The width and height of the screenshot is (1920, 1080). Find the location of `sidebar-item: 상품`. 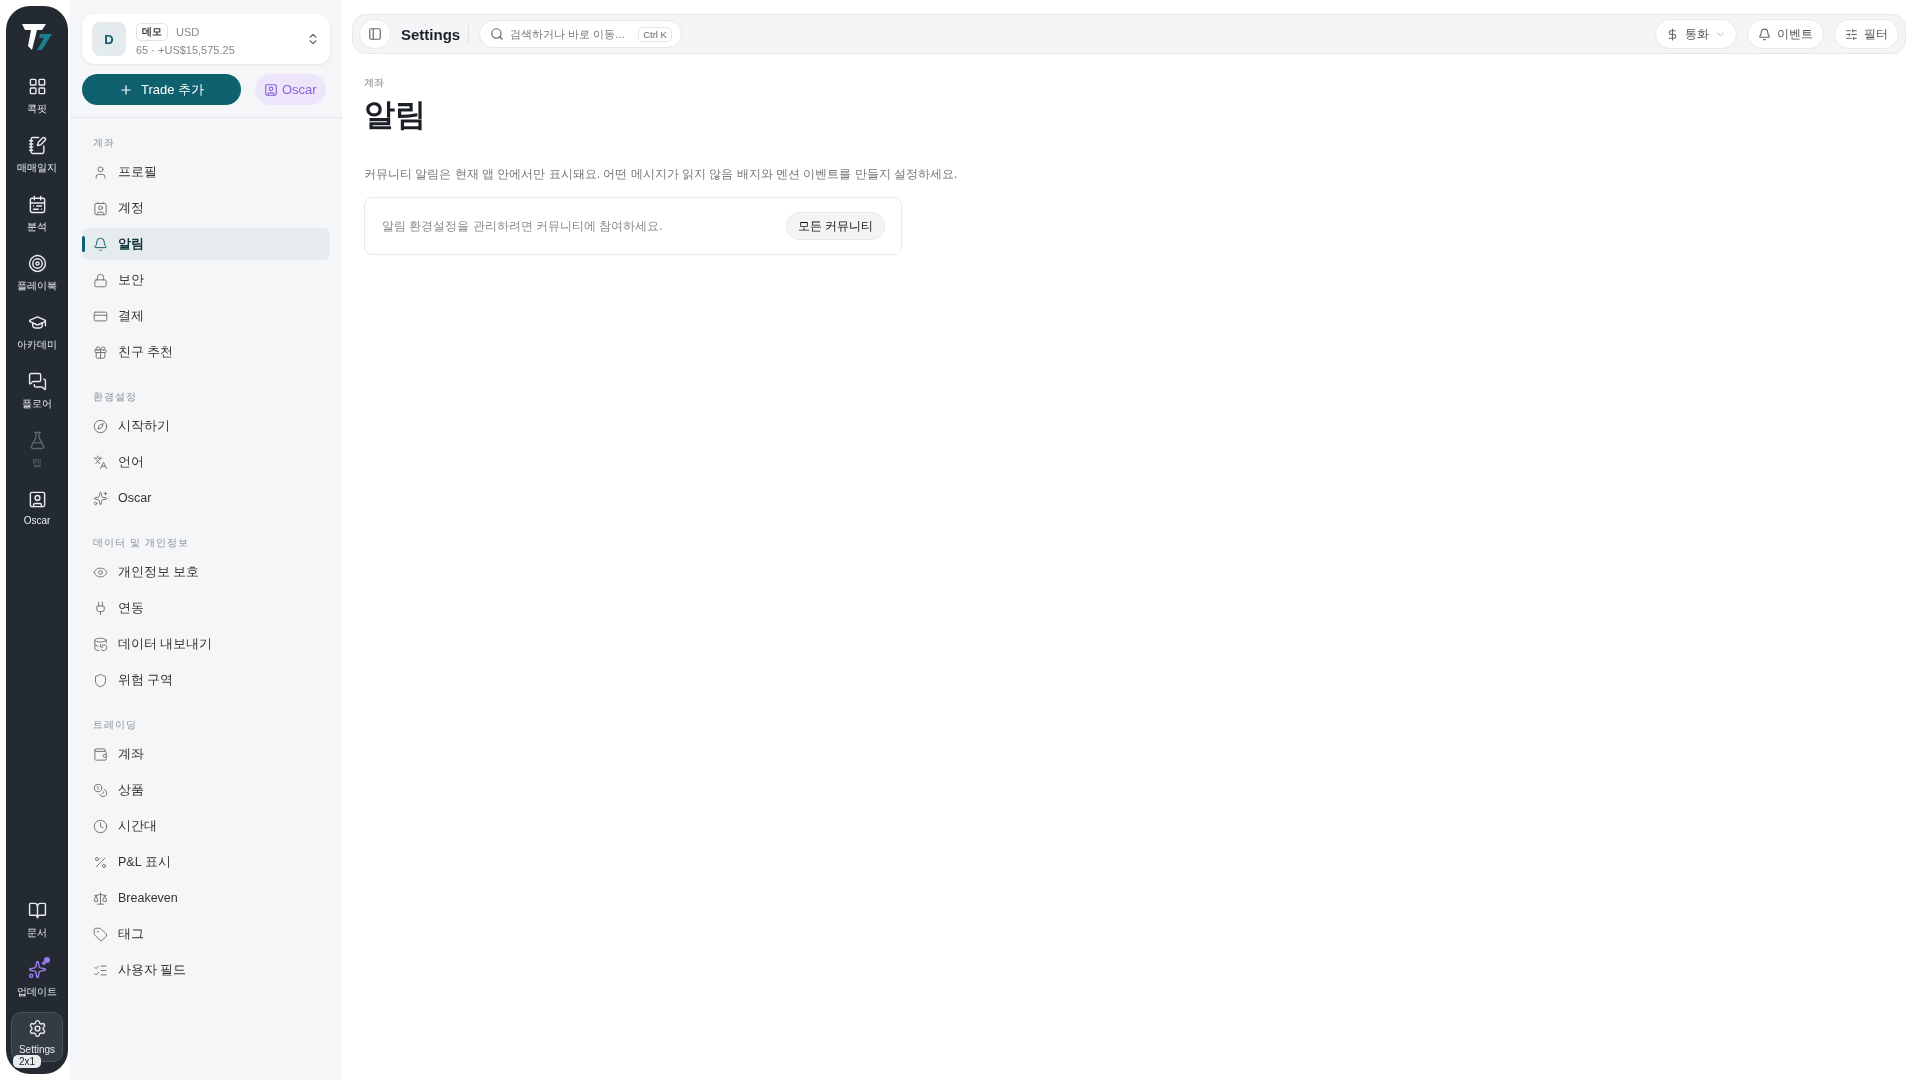

sidebar-item: 상품 is located at coordinates (206, 790).